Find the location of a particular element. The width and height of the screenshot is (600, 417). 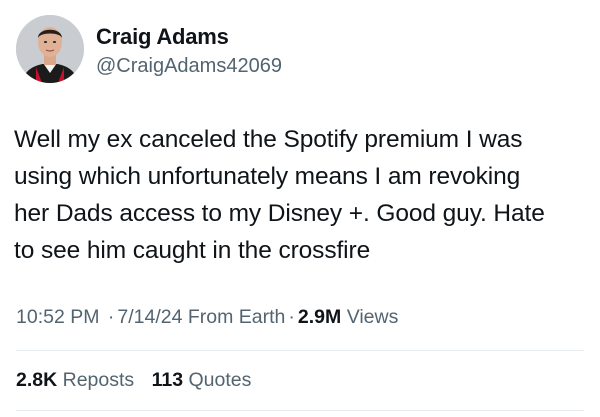

views-label: Views is located at coordinates (372, 317).